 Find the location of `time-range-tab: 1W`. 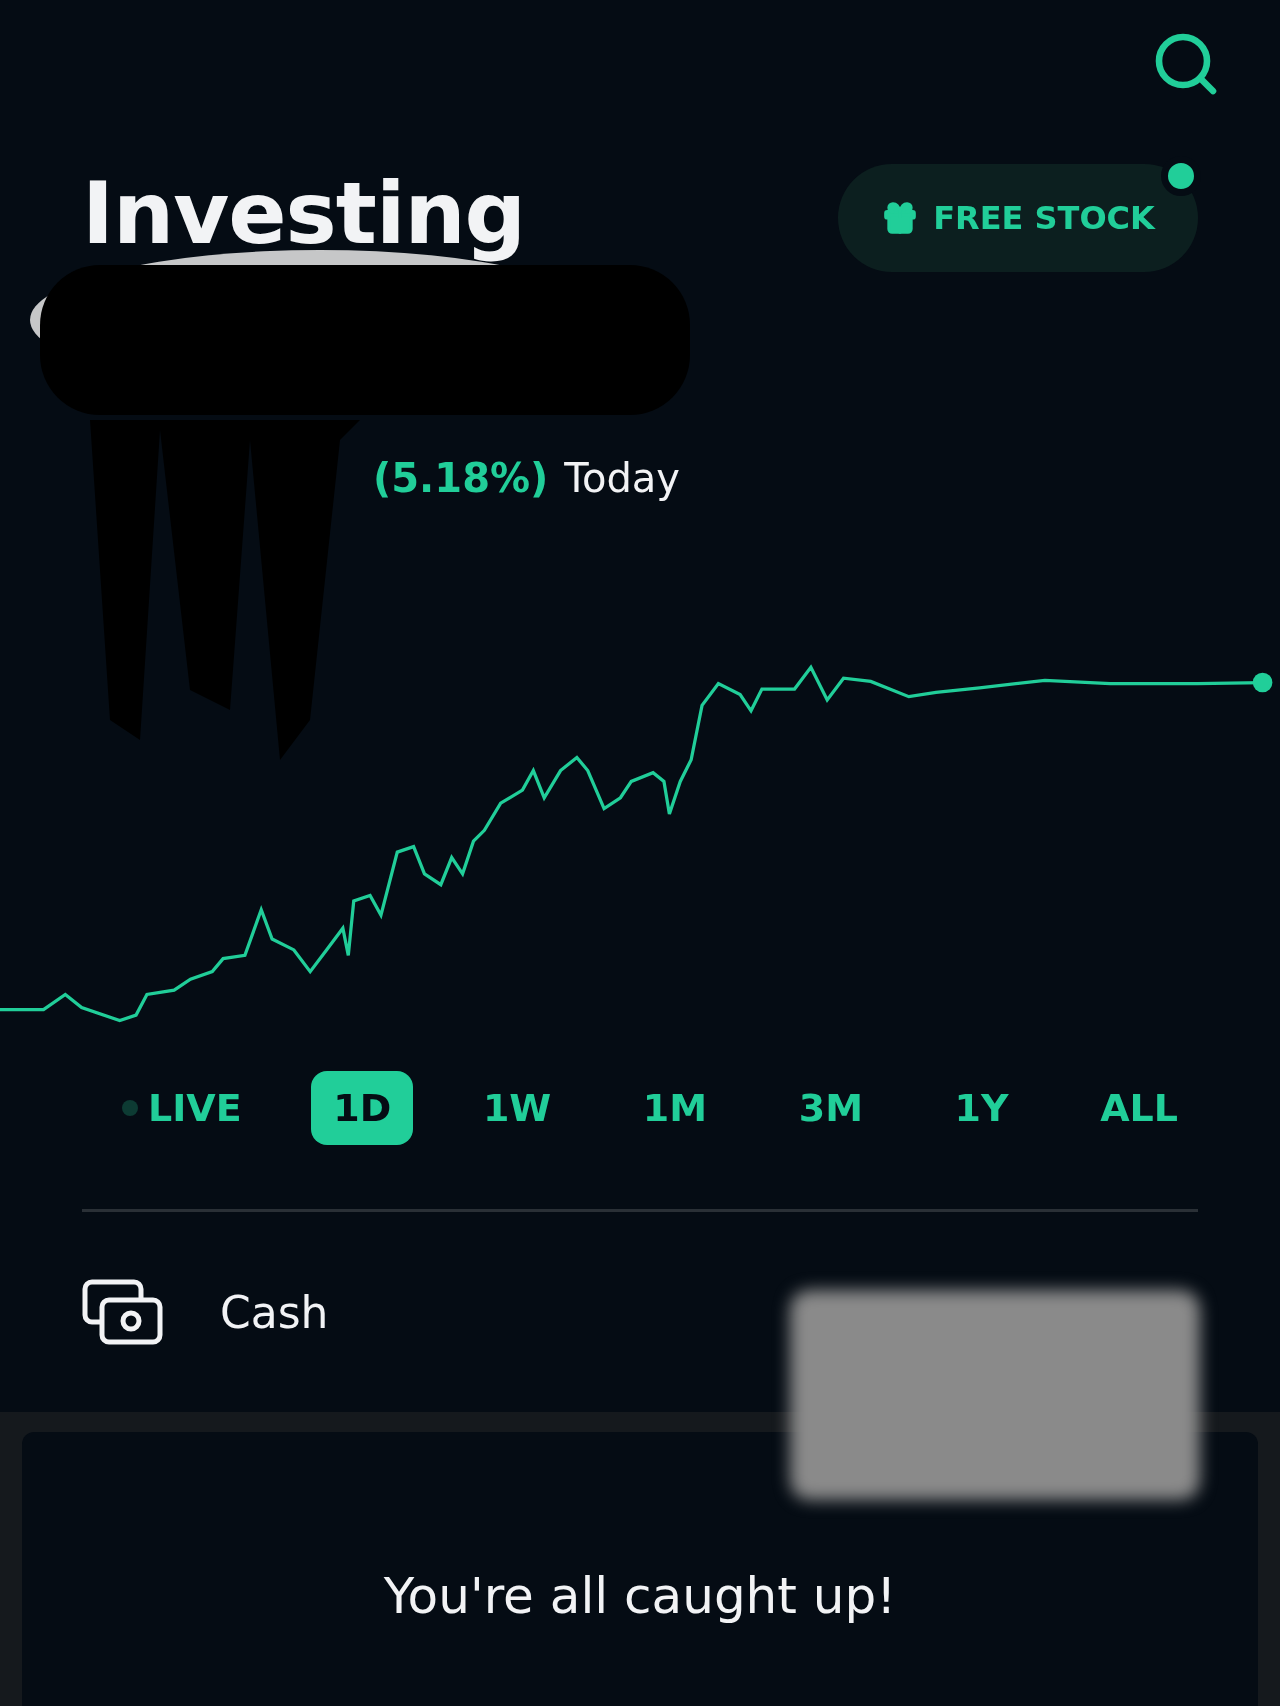

time-range-tab: 1W is located at coordinates (517, 1108).